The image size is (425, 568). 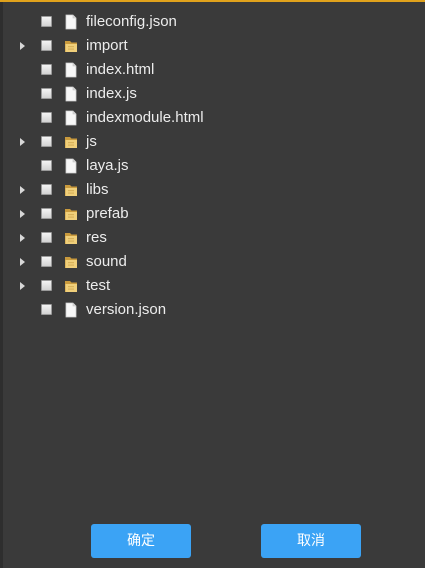 I want to click on tree-row: prefab, so click(x=212, y=214).